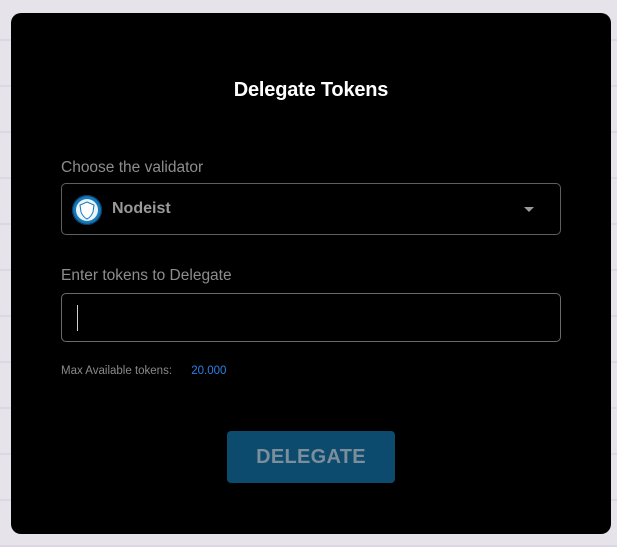  What do you see at coordinates (311, 317) in the screenshot?
I see `tokens-input` at bounding box center [311, 317].